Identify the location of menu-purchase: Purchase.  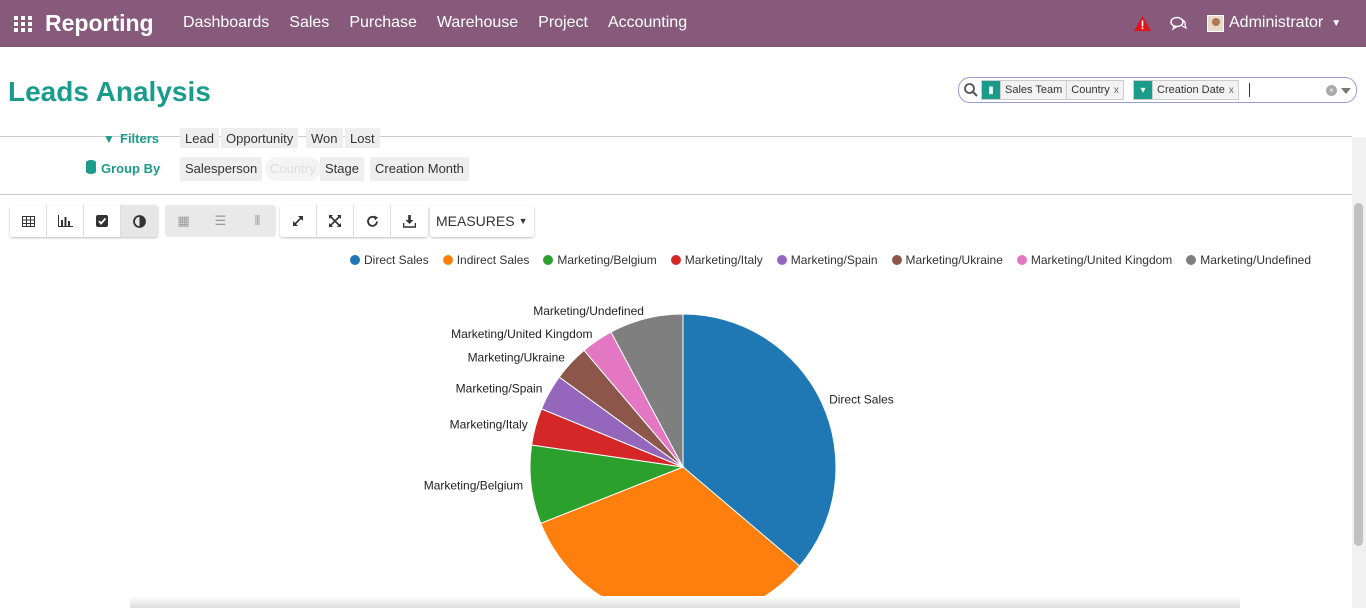
(383, 23).